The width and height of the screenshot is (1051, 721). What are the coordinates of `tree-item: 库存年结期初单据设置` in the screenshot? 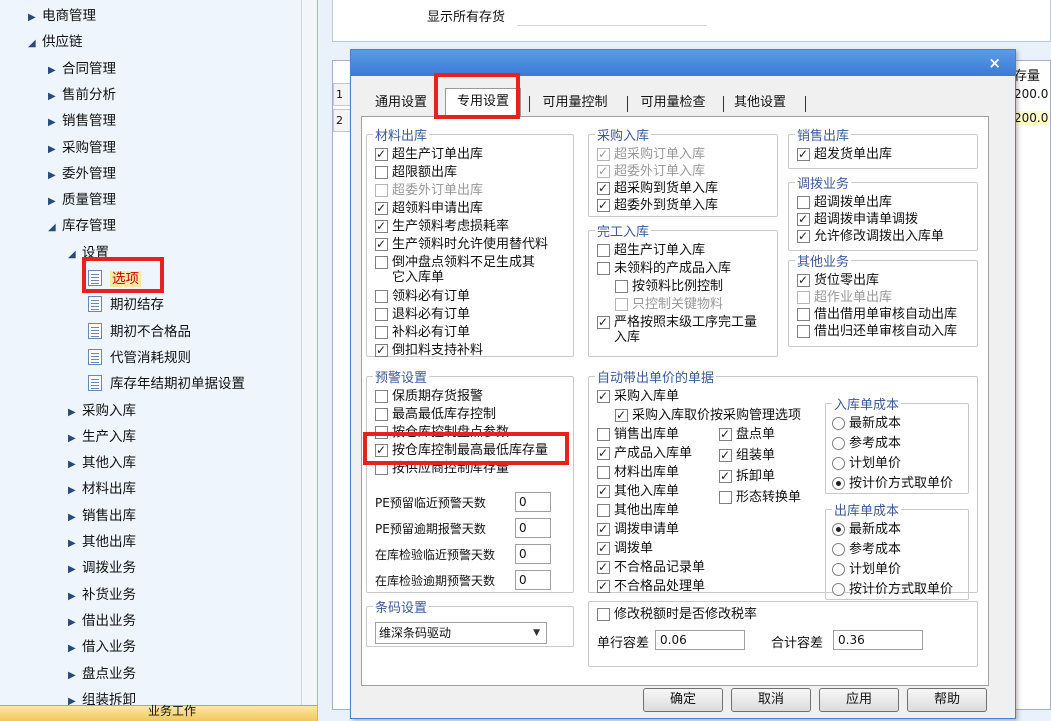 It's located at (166, 384).